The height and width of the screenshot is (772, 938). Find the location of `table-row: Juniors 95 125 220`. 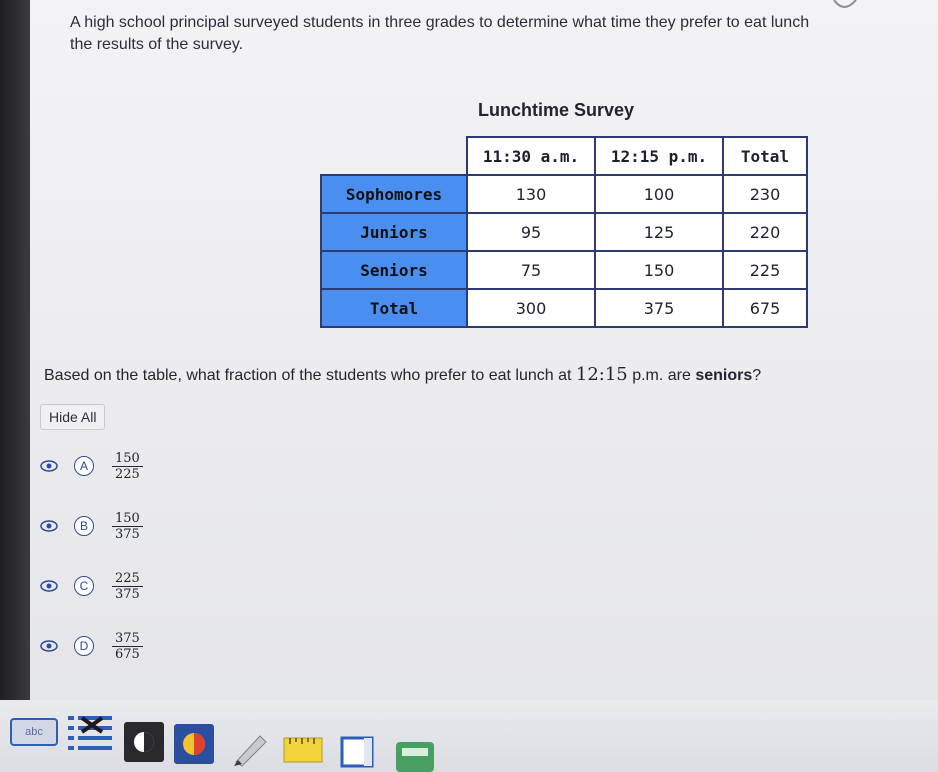

table-row: Juniors 95 125 220 is located at coordinates (564, 232).